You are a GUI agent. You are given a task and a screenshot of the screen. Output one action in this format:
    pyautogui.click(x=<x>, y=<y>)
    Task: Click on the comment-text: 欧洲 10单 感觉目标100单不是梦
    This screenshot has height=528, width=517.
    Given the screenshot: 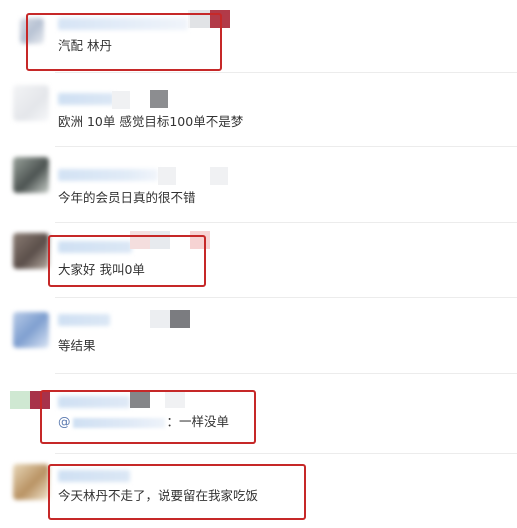 What is the action you would take?
    pyautogui.click(x=151, y=121)
    